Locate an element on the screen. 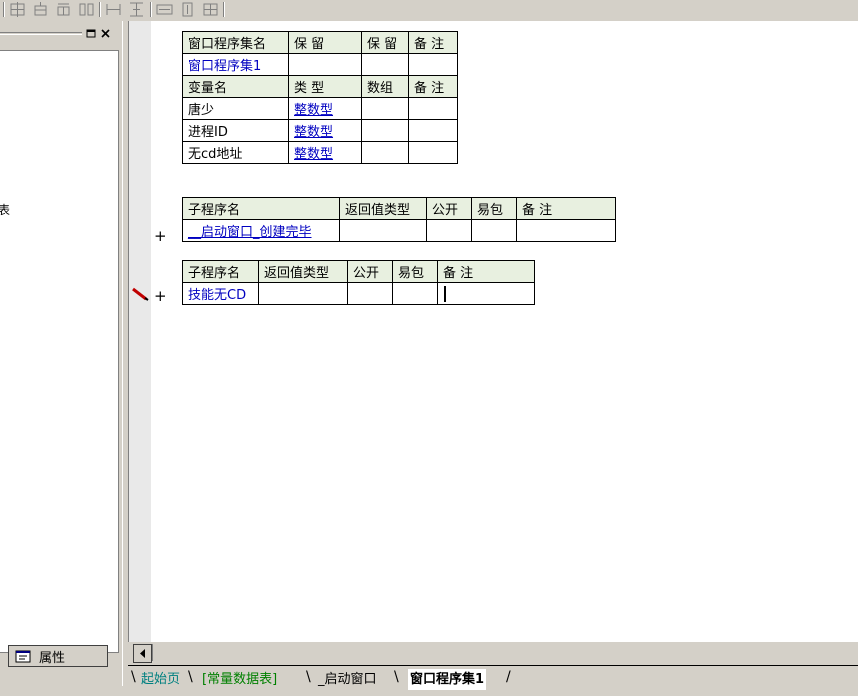 The height and width of the screenshot is (696, 858). subroutine-name: 技能无CD is located at coordinates (220, 293).